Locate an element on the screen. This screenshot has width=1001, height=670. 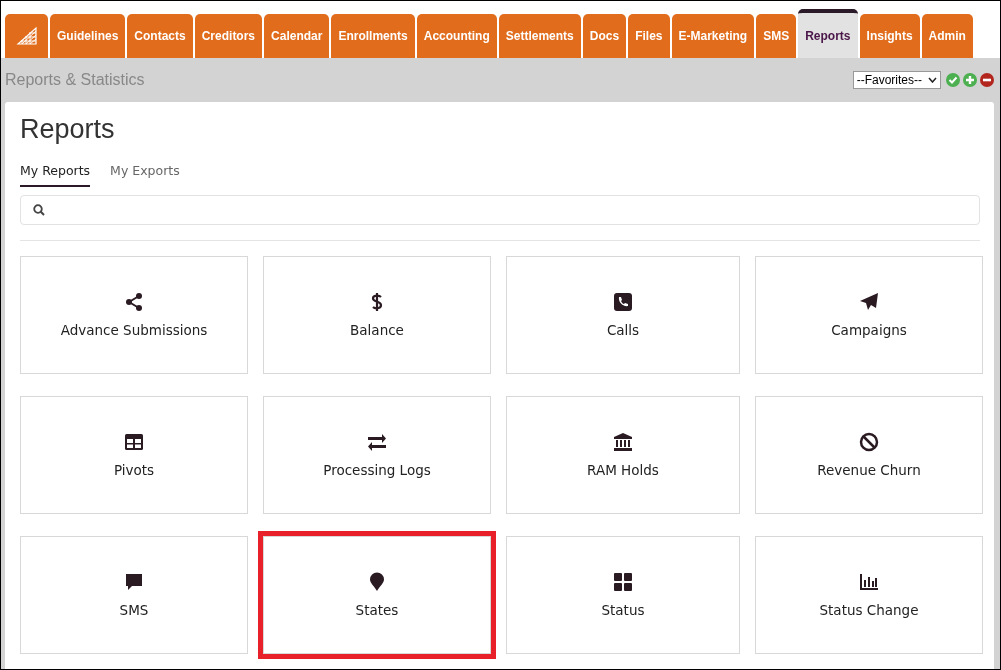
card-label: Status is located at coordinates (623, 610).